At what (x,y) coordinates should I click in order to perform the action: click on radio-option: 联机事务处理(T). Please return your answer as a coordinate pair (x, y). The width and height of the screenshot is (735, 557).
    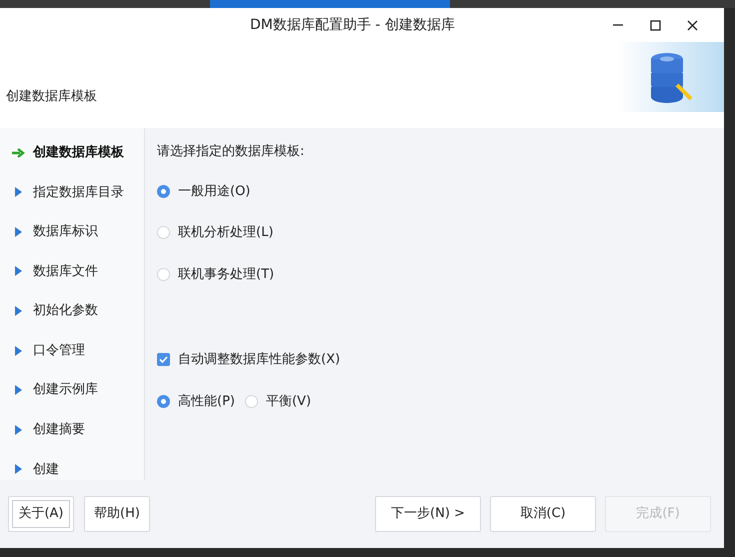
    Looking at the image, I should click on (440, 274).